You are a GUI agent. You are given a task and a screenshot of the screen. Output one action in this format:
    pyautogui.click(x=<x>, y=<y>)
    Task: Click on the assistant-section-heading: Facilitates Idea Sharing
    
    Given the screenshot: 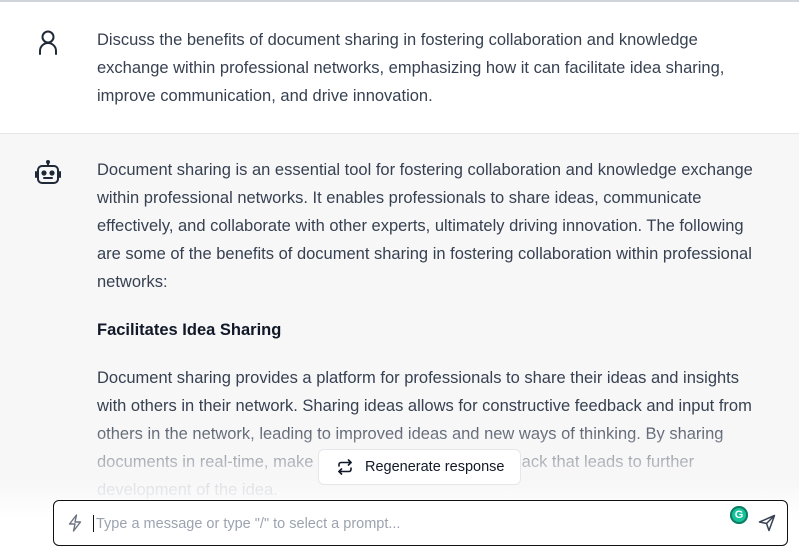 What is the action you would take?
    pyautogui.click(x=189, y=330)
    